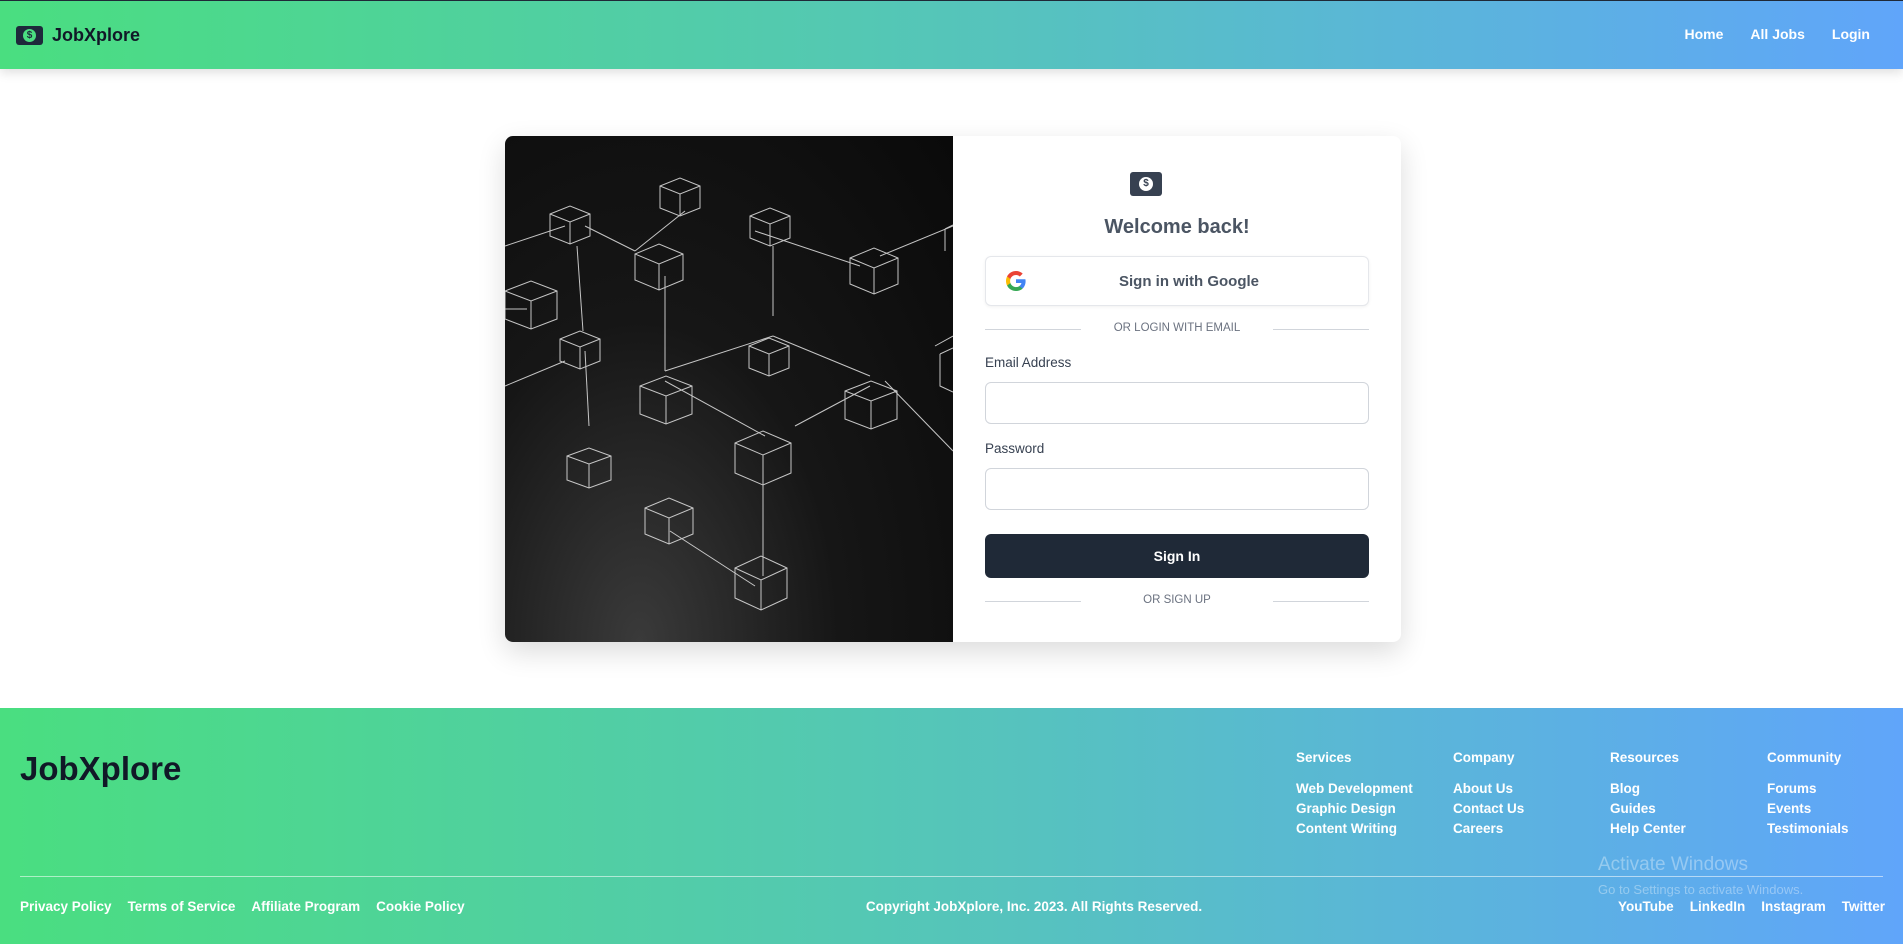 Image resolution: width=1903 pixels, height=944 pixels. What do you see at coordinates (1648, 809) in the screenshot?
I see `footer-link: Guides` at bounding box center [1648, 809].